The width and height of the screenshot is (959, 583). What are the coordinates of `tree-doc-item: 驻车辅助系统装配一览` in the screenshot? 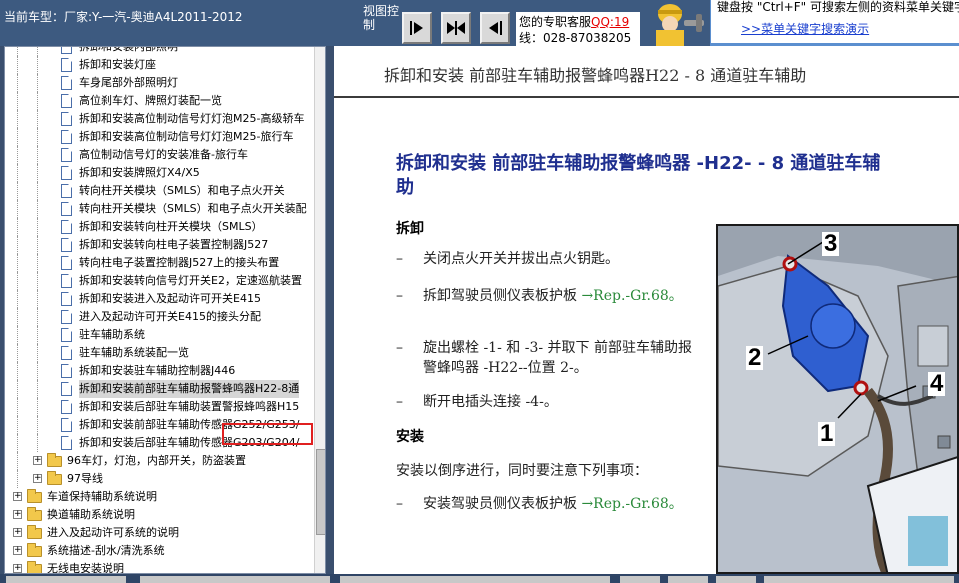 It's located at (160, 353).